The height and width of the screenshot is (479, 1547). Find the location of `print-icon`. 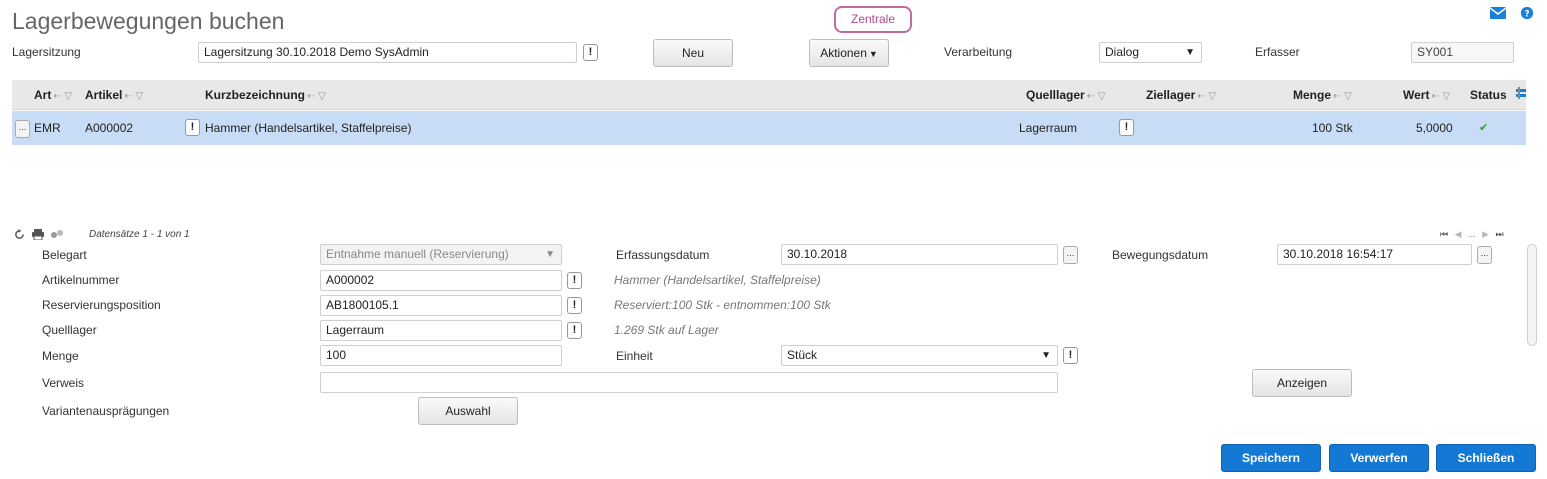

print-icon is located at coordinates (38, 236).